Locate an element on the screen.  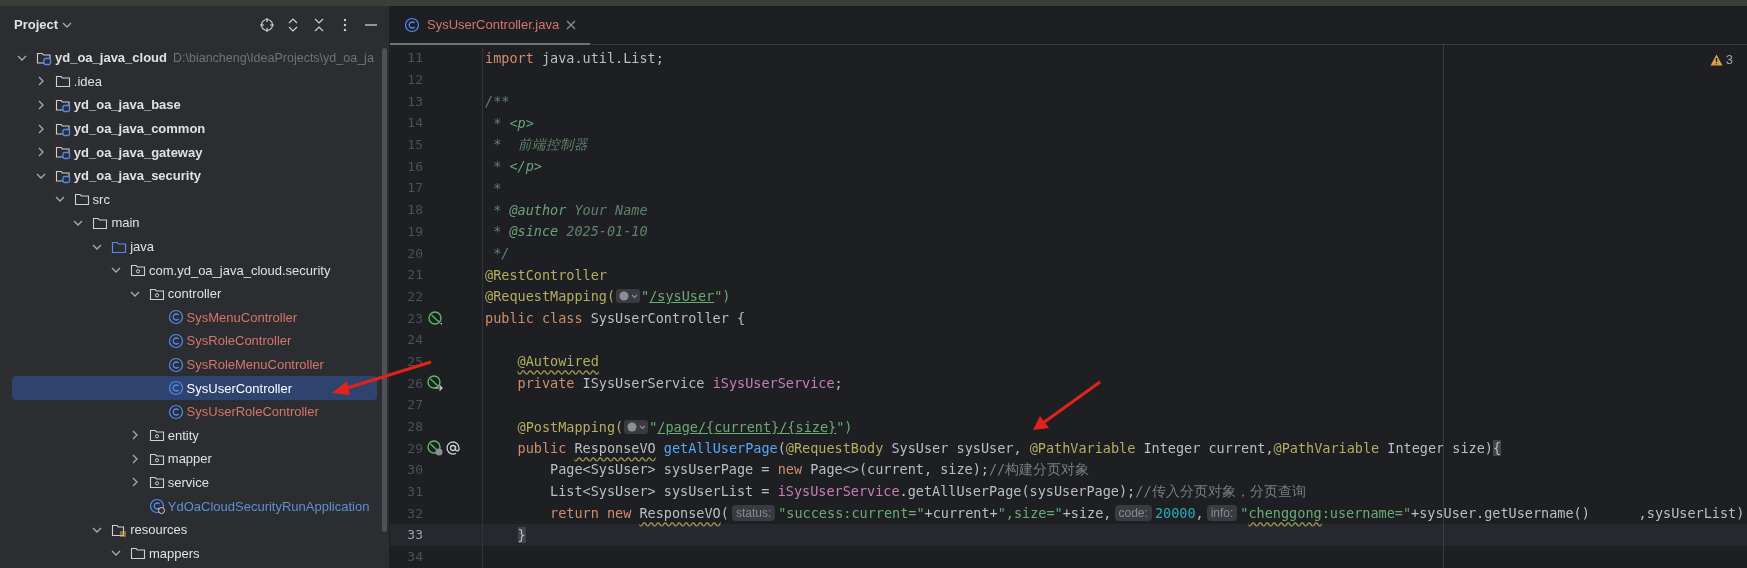
tree-item: SysRoleController is located at coordinates (194, 341).